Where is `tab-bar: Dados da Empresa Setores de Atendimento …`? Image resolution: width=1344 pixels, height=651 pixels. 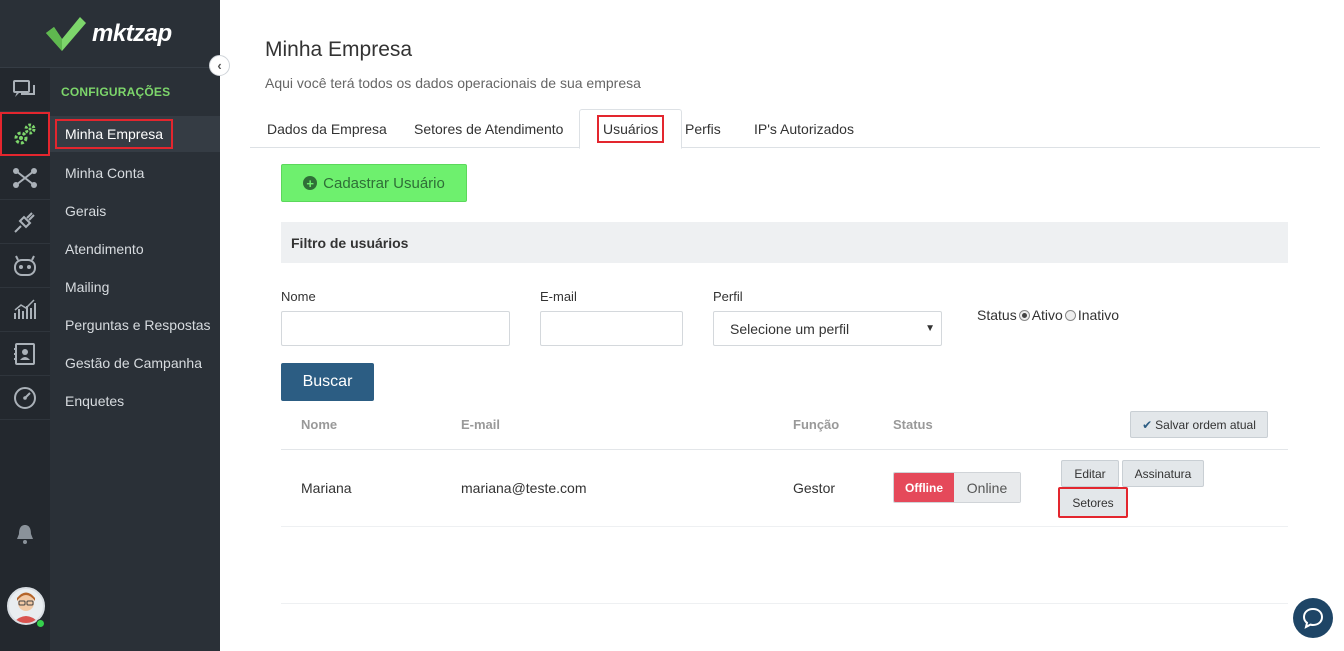
tab-bar: Dados da Empresa Setores de Atendimento … is located at coordinates (785, 129).